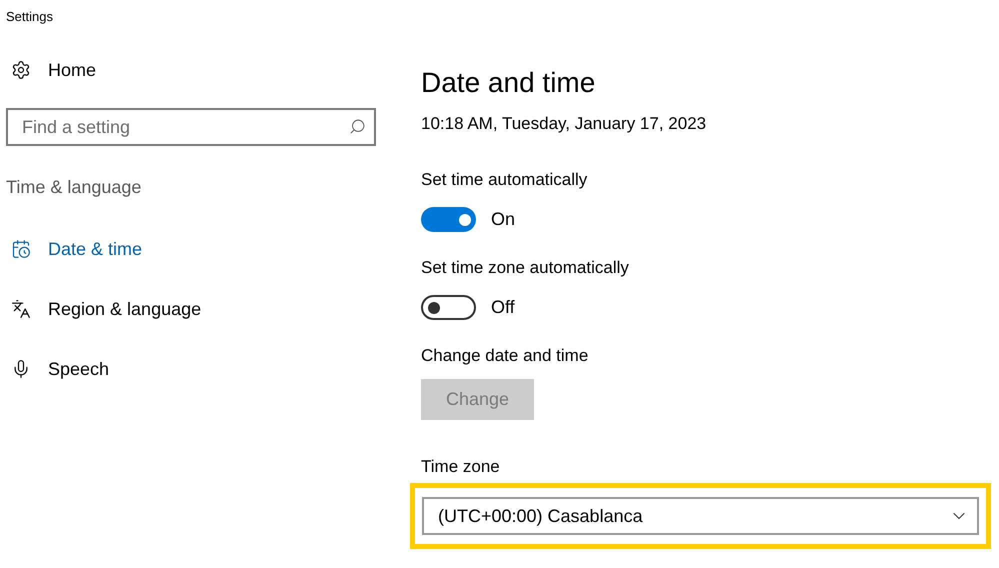 The height and width of the screenshot is (568, 999). What do you see at coordinates (357, 126) in the screenshot?
I see `search-icon` at bounding box center [357, 126].